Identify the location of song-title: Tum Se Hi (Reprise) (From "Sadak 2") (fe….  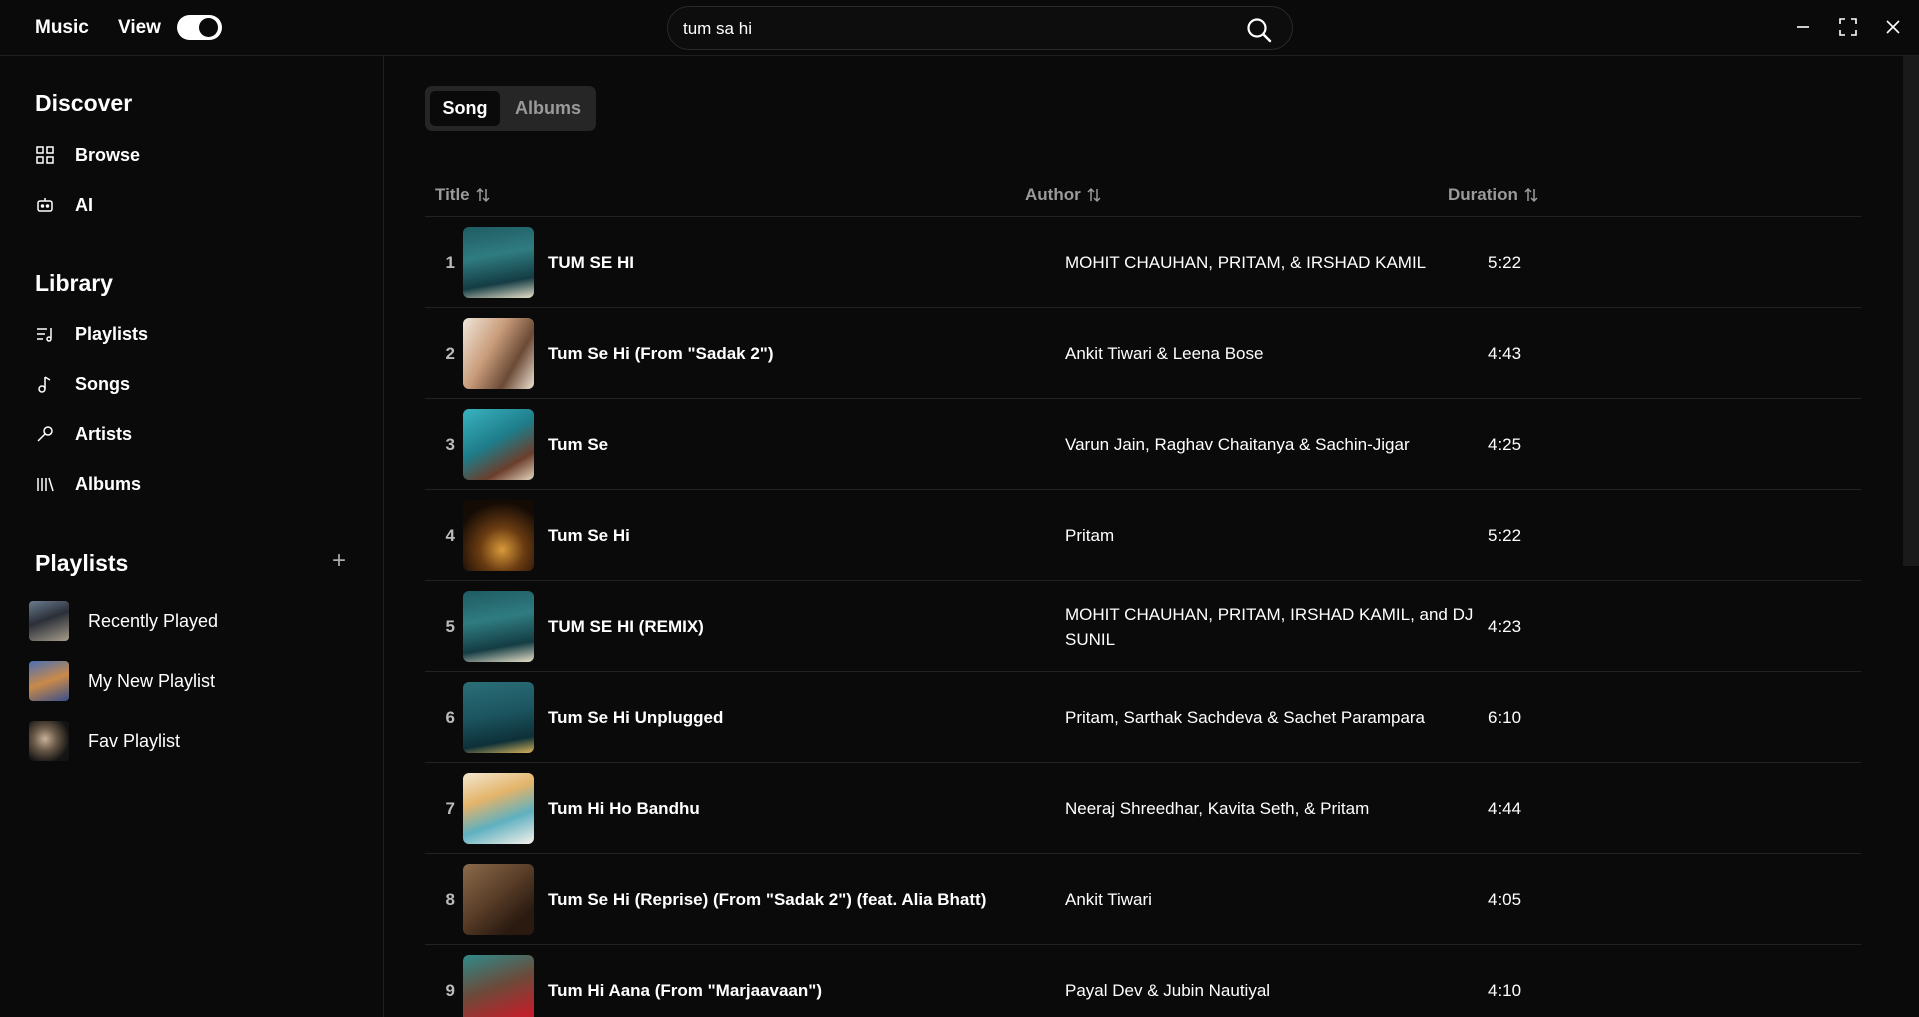
(767, 899).